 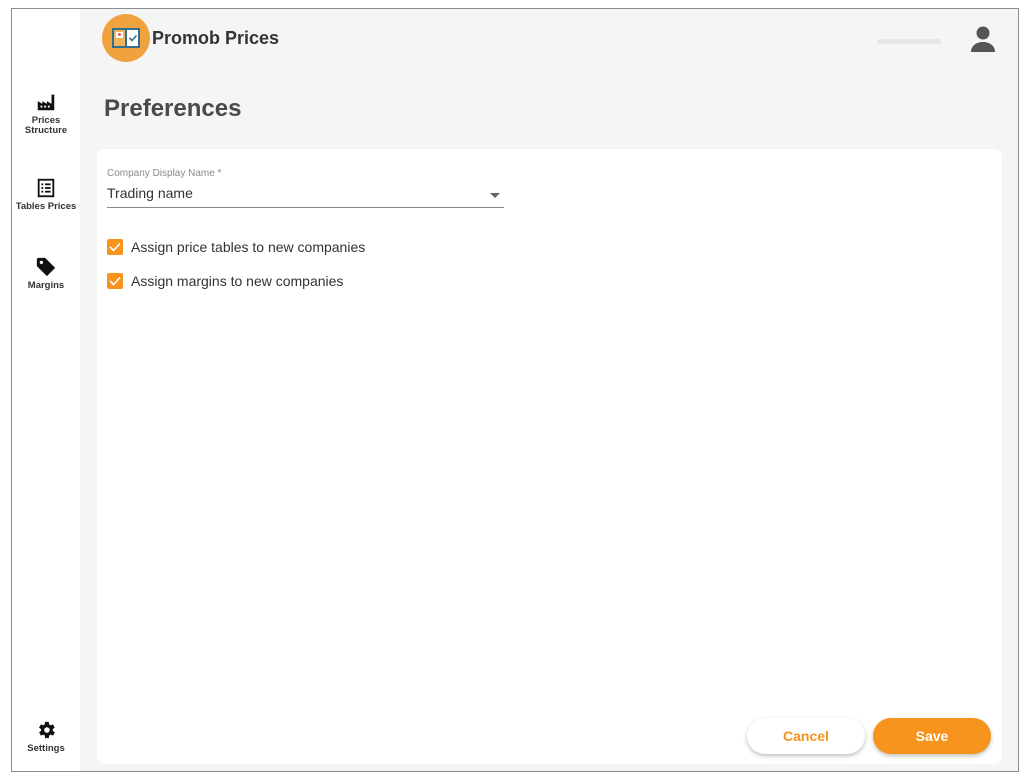 I want to click on sidebar-item-label: Prices Structure, so click(x=46, y=125).